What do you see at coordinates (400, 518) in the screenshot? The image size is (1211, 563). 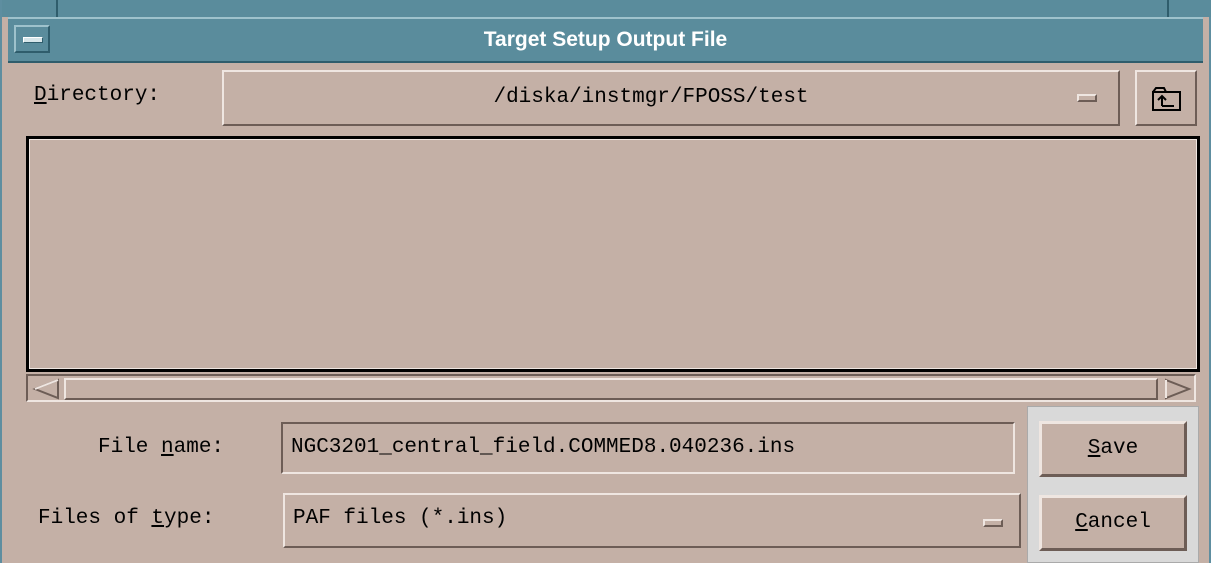 I see `filetype-value: PAF files (*.ins)` at bounding box center [400, 518].